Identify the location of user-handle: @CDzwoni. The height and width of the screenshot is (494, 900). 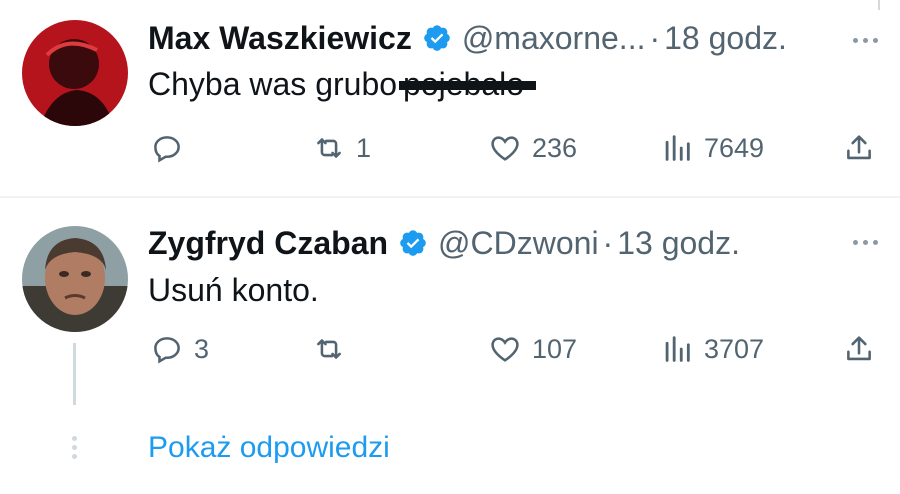
(518, 243).